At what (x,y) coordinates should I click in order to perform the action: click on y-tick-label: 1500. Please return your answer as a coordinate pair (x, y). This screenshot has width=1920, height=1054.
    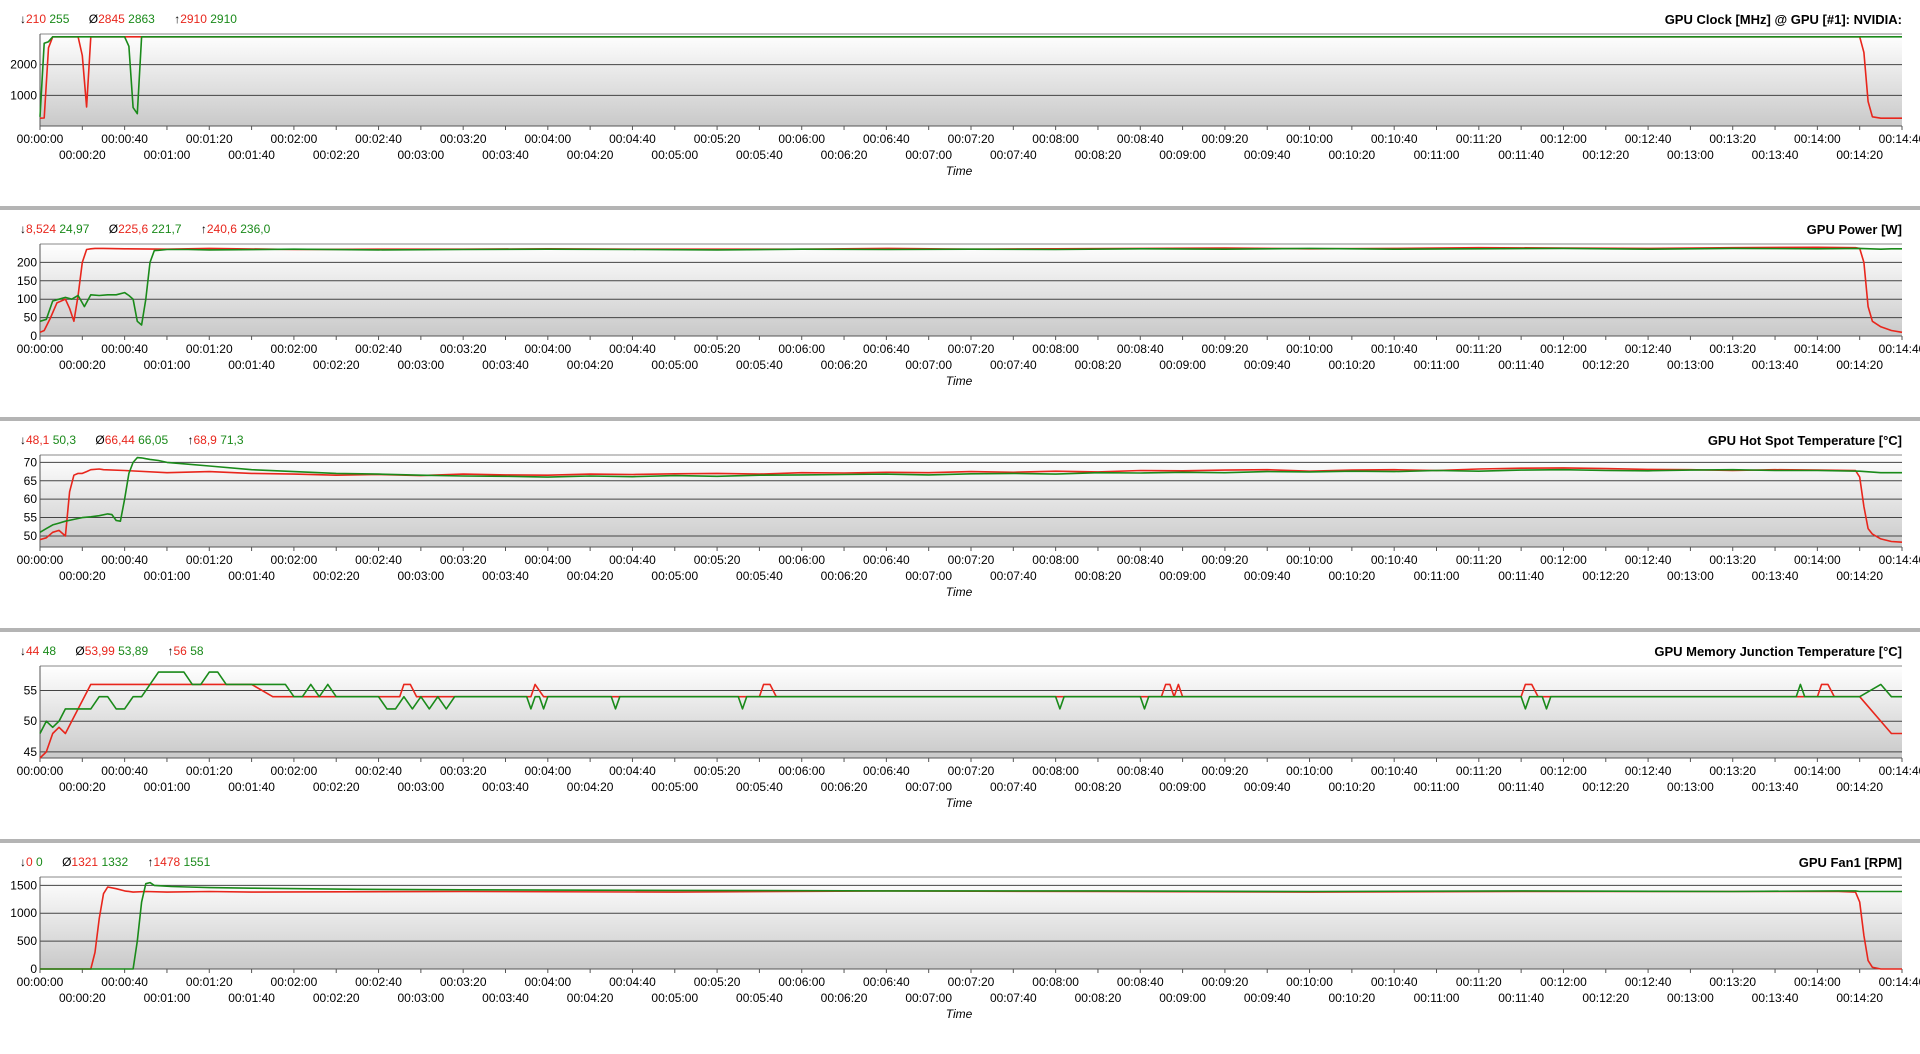
    Looking at the image, I should click on (23, 885).